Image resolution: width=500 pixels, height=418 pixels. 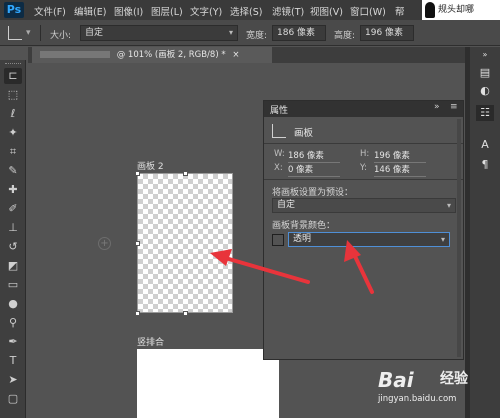 What do you see at coordinates (13, 190) in the screenshot?
I see `healing-brush-icon: ✚` at bounding box center [13, 190].